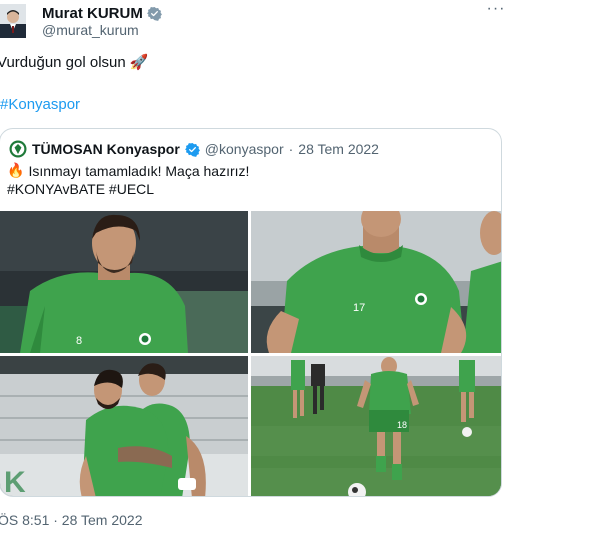  What do you see at coordinates (71, 520) in the screenshot?
I see `tweet-timestamp: ÖS 8:51 · 28 Tem 2022` at bounding box center [71, 520].